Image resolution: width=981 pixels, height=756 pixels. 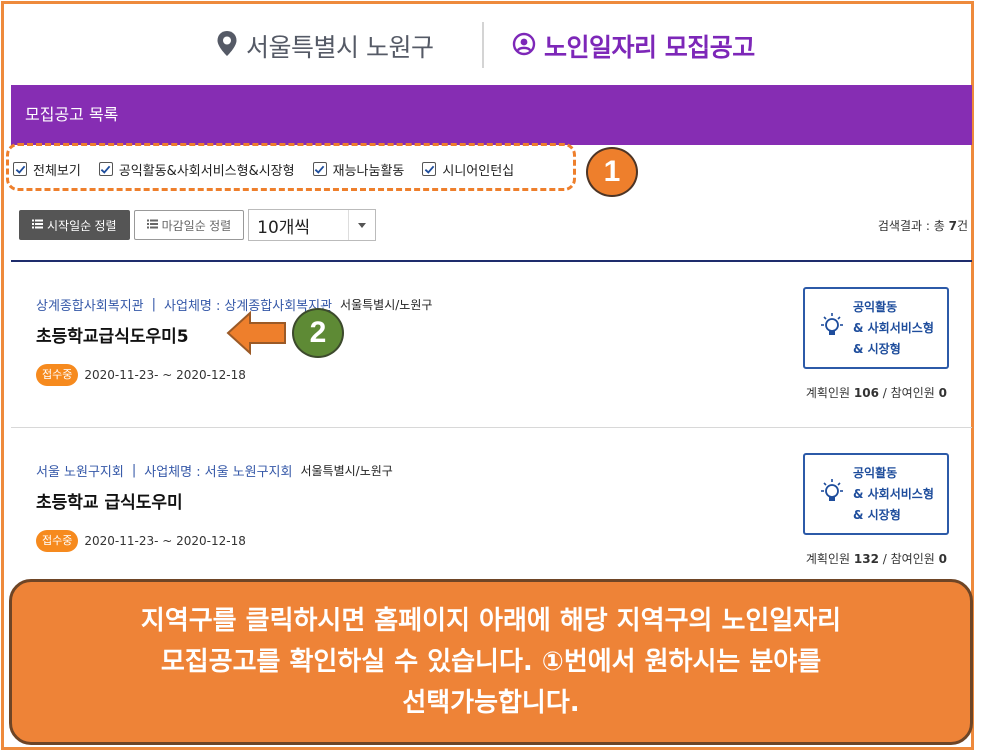 I want to click on caret-down-icon, so click(x=361, y=225).